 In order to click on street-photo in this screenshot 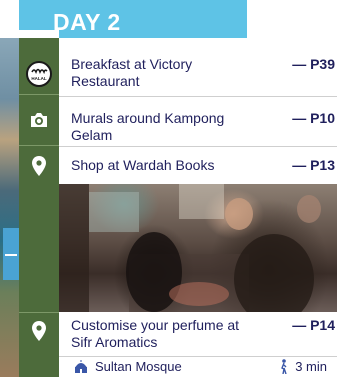, I will do `click(9, 207)`.